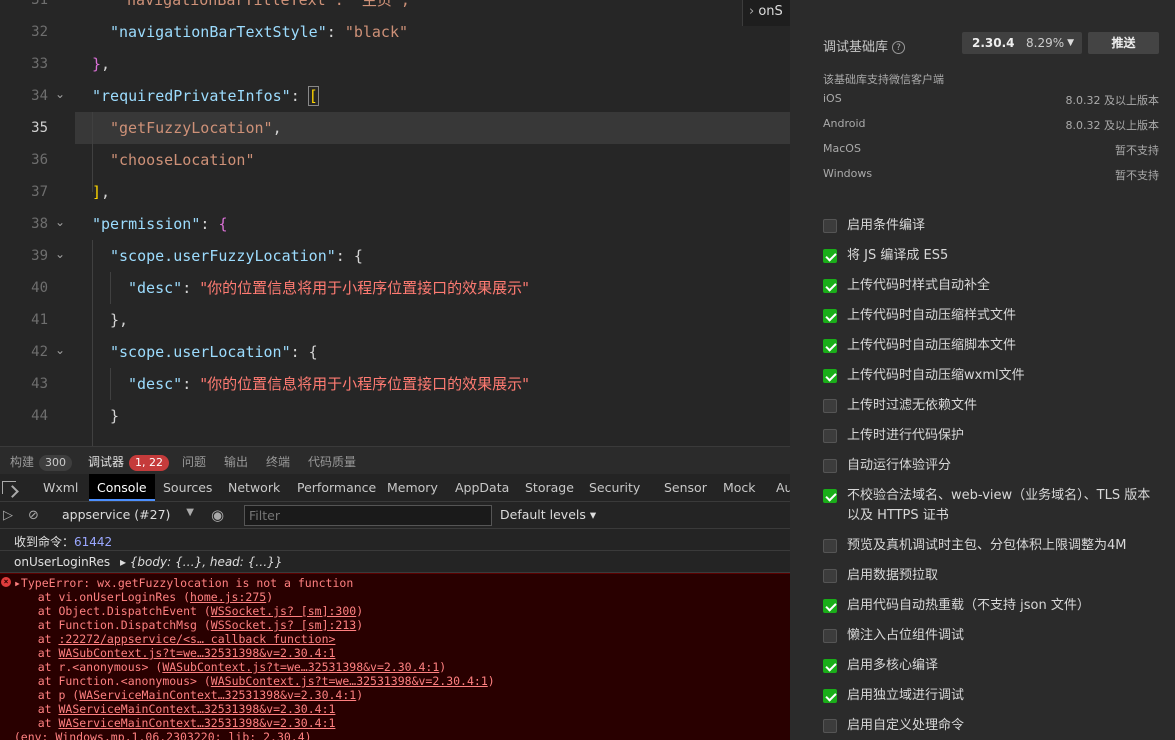 The image size is (1175, 740). I want to click on stack-frame-link: WSSocket.js? [sm]:213, so click(283, 625).